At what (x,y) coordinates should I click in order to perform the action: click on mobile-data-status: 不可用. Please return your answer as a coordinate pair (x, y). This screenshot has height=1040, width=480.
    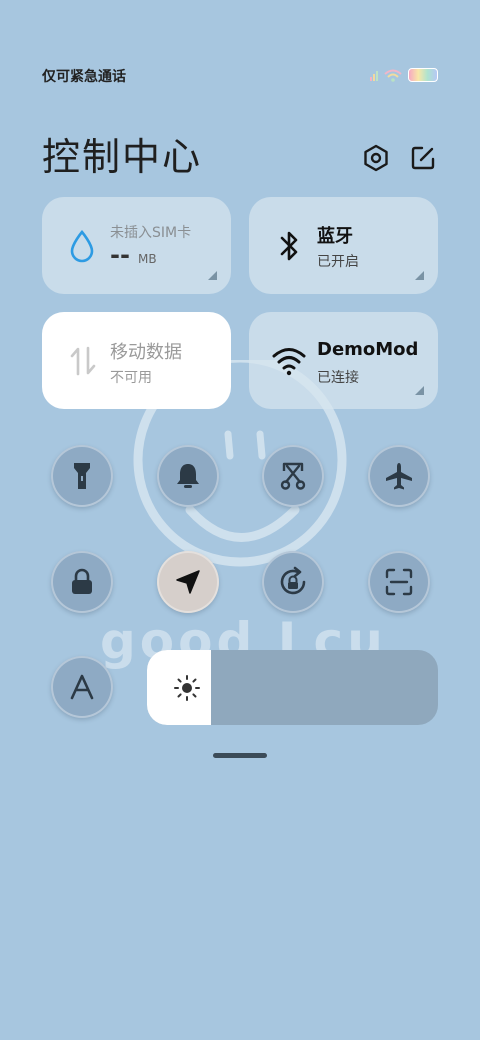
    Looking at the image, I should click on (131, 378).